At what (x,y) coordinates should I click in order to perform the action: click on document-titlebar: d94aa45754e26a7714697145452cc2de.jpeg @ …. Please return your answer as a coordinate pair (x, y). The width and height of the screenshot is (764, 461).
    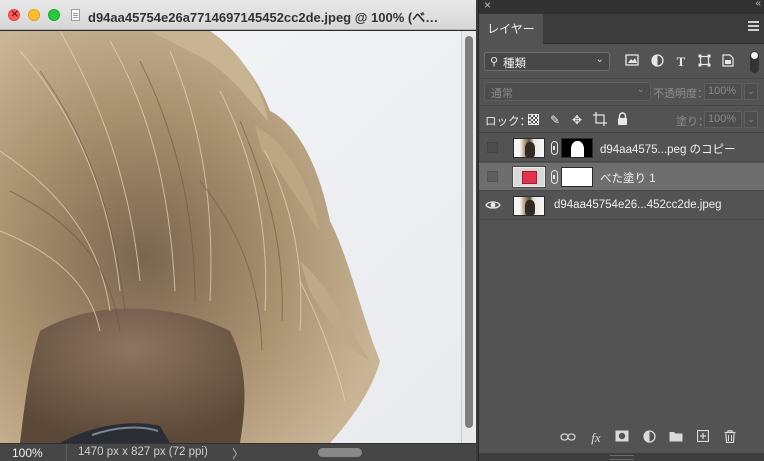
    Looking at the image, I should click on (238, 15).